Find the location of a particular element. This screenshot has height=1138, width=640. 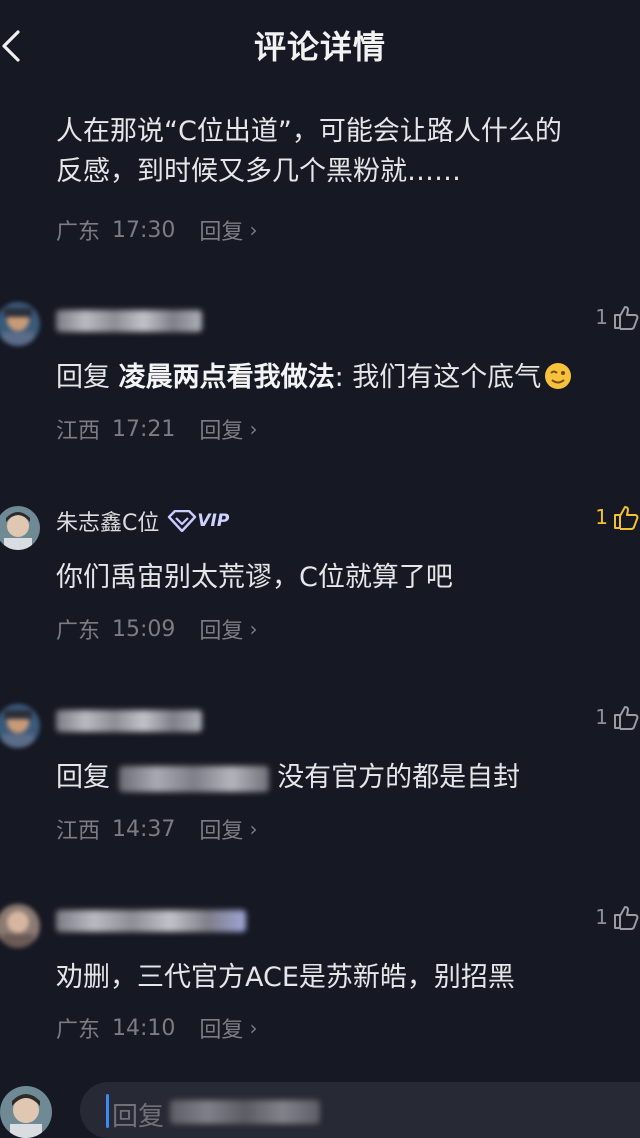

top-bar: 评论详情 is located at coordinates (320, 45).